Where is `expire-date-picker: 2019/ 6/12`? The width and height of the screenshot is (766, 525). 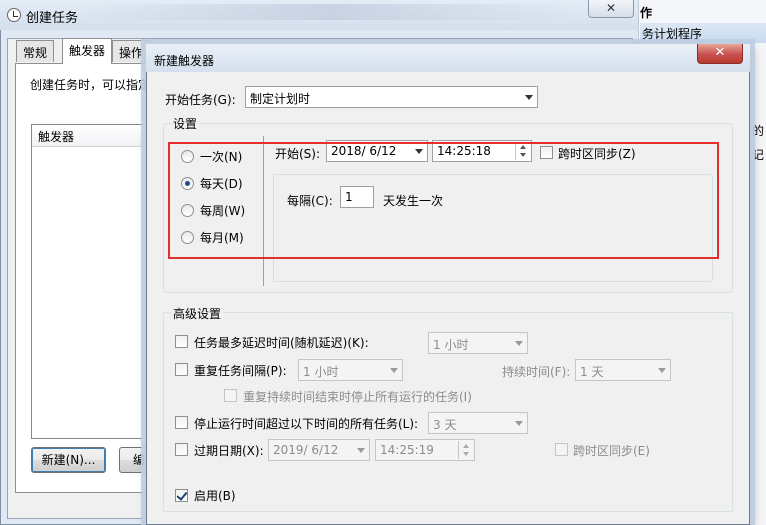
expire-date-picker: 2019/ 6/12 is located at coordinates (319, 450).